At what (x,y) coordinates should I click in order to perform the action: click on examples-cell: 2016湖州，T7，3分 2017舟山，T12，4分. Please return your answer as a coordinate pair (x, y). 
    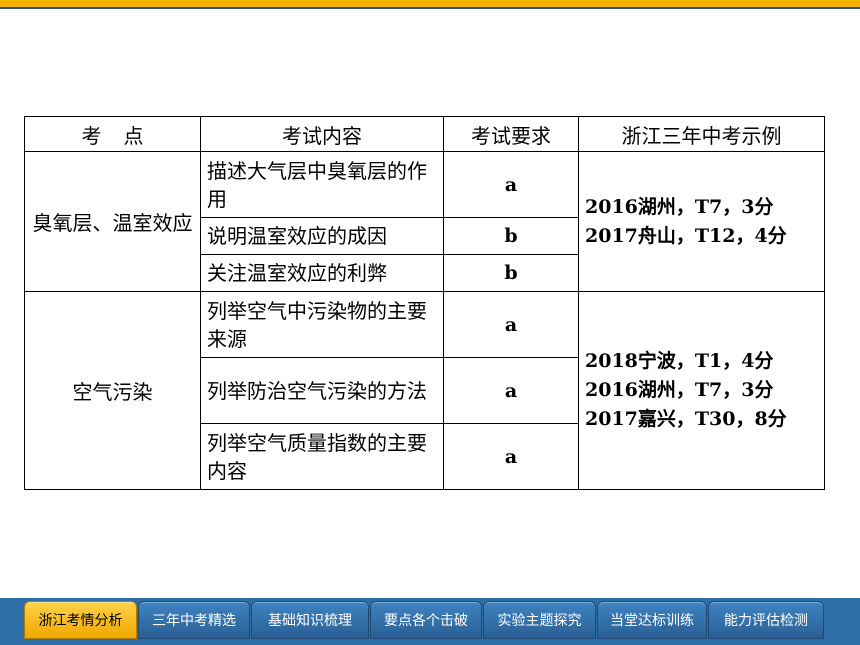
    Looking at the image, I should click on (701, 221).